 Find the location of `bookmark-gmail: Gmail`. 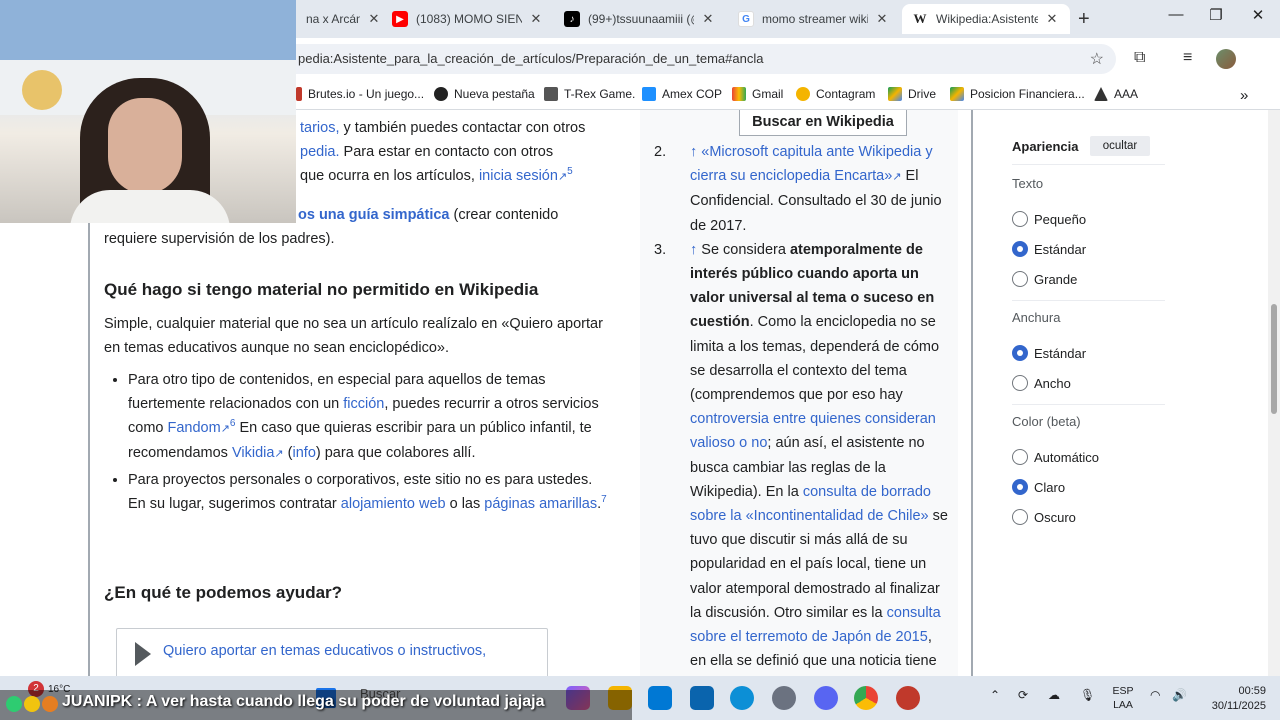

bookmark-gmail: Gmail is located at coordinates (757, 94).